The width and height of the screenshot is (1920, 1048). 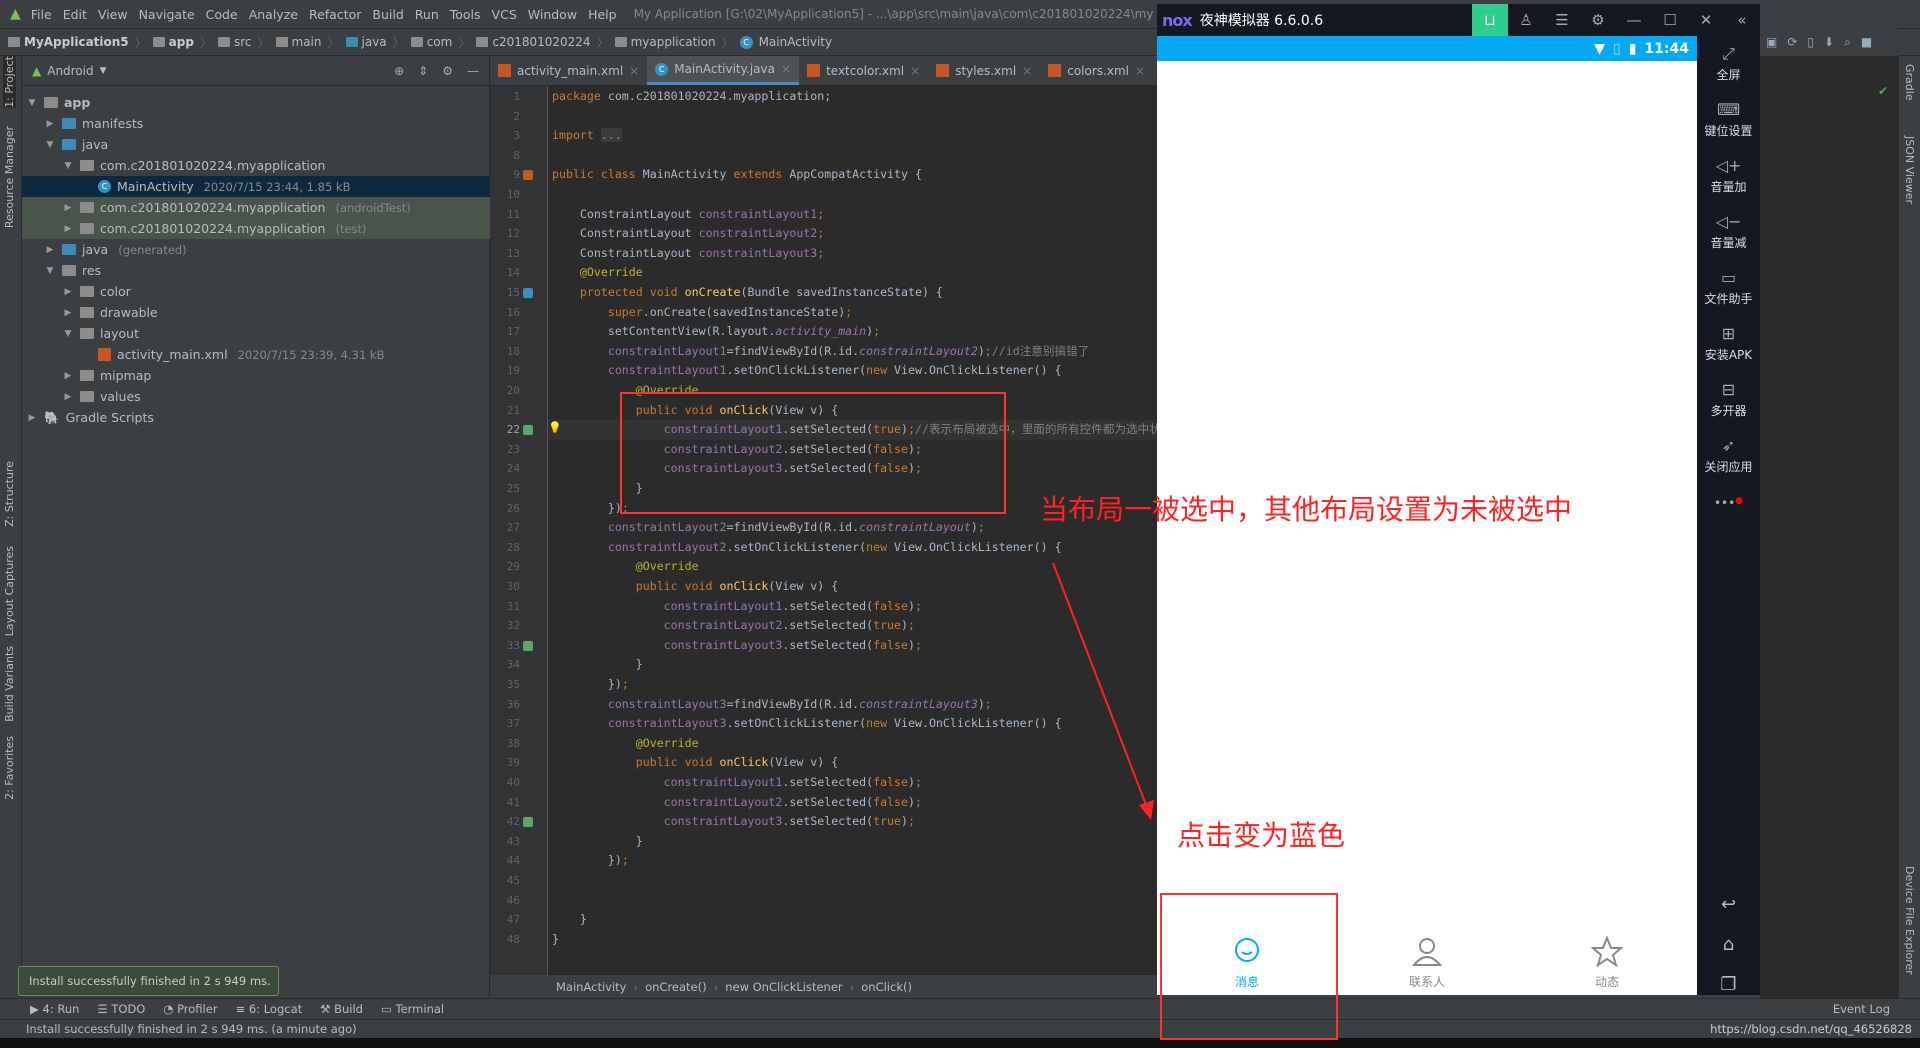 I want to click on tab-textcolor-xml: textcolor.xml ×, so click(x=863, y=70).